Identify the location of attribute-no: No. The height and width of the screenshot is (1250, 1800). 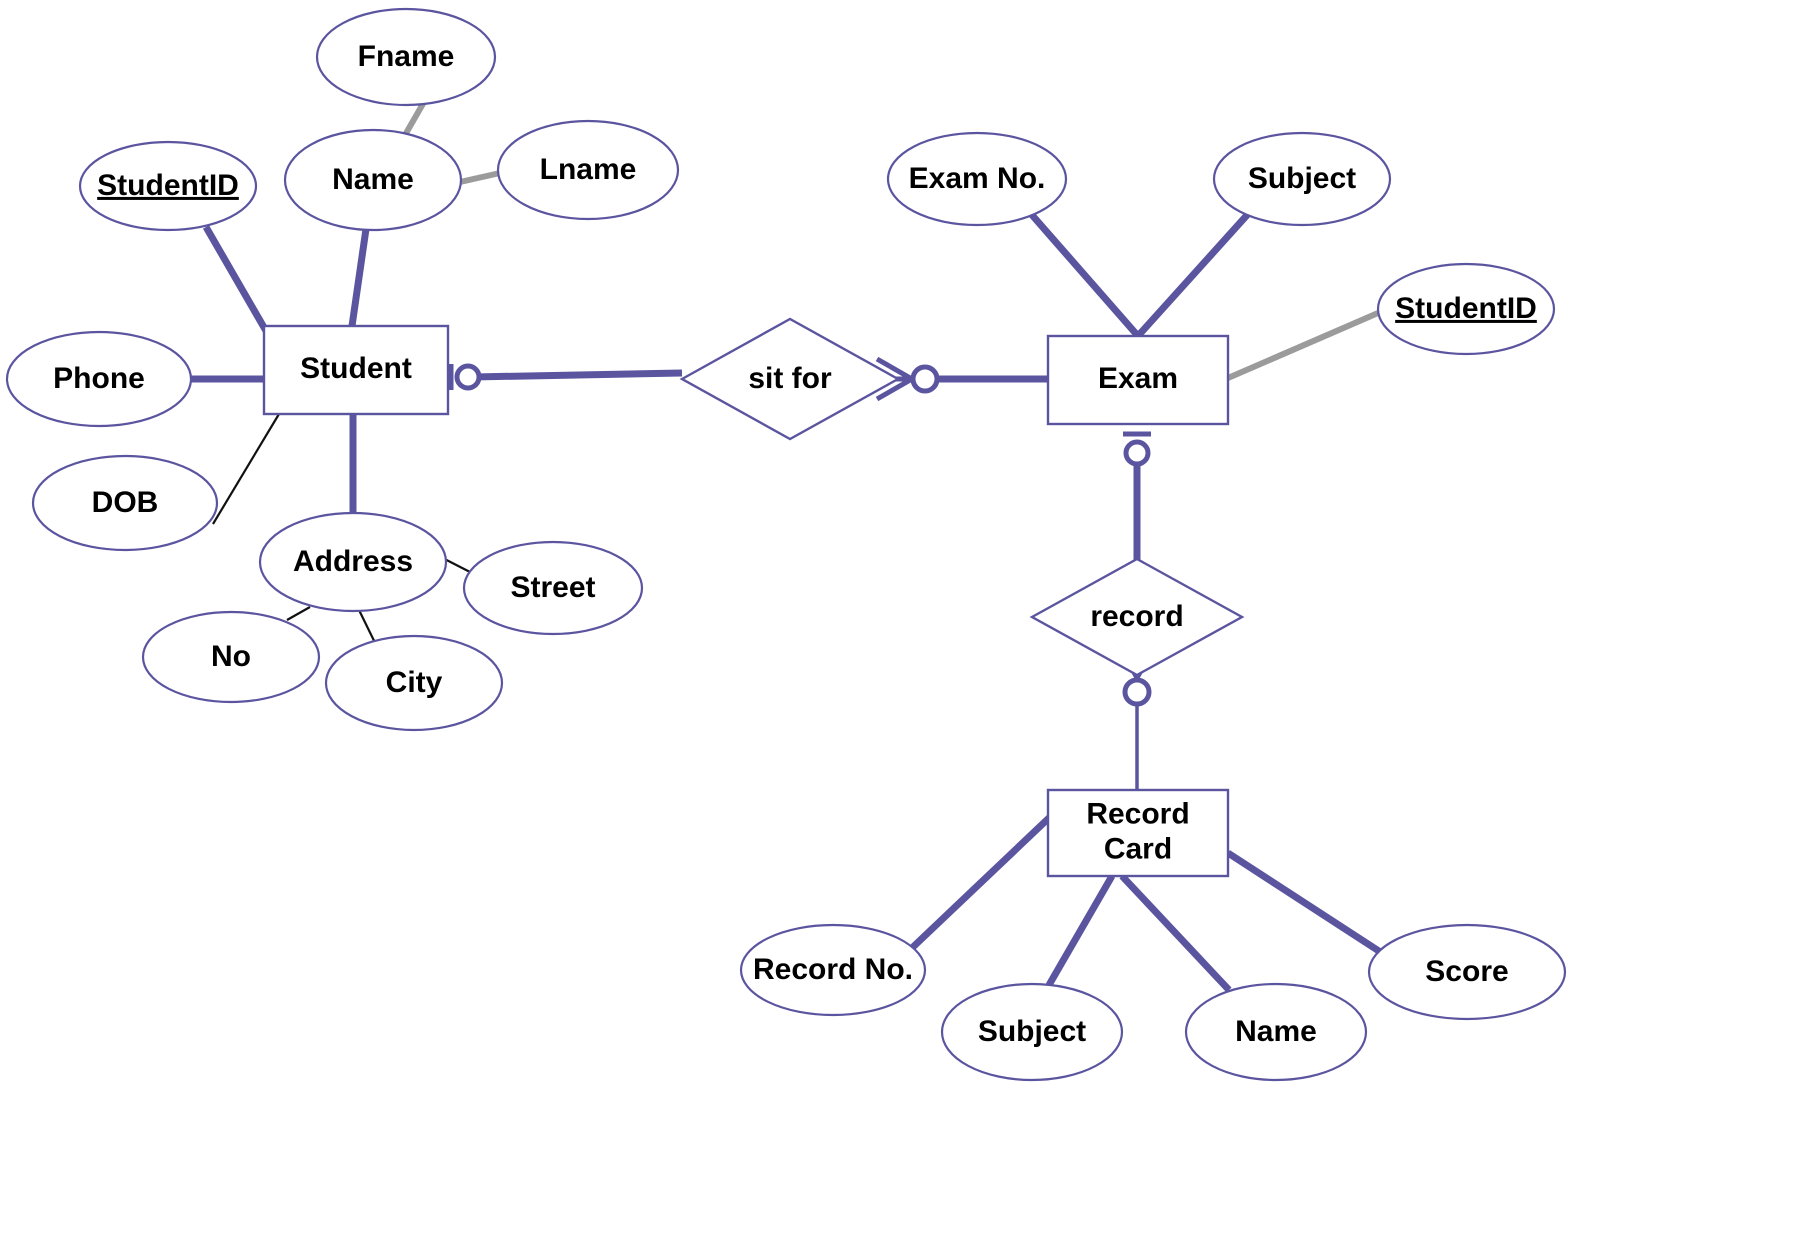
(231, 657).